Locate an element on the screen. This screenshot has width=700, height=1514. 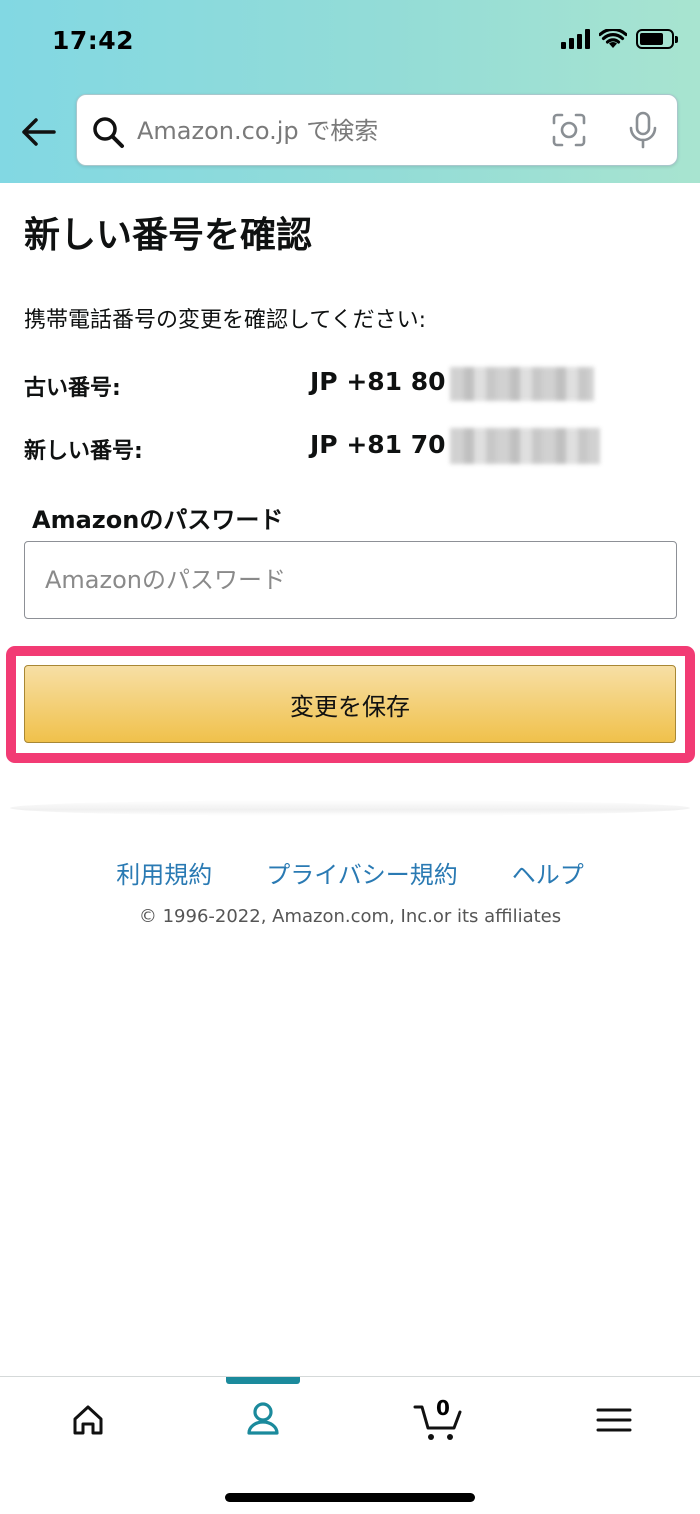
user-icon is located at coordinates (263, 1420).